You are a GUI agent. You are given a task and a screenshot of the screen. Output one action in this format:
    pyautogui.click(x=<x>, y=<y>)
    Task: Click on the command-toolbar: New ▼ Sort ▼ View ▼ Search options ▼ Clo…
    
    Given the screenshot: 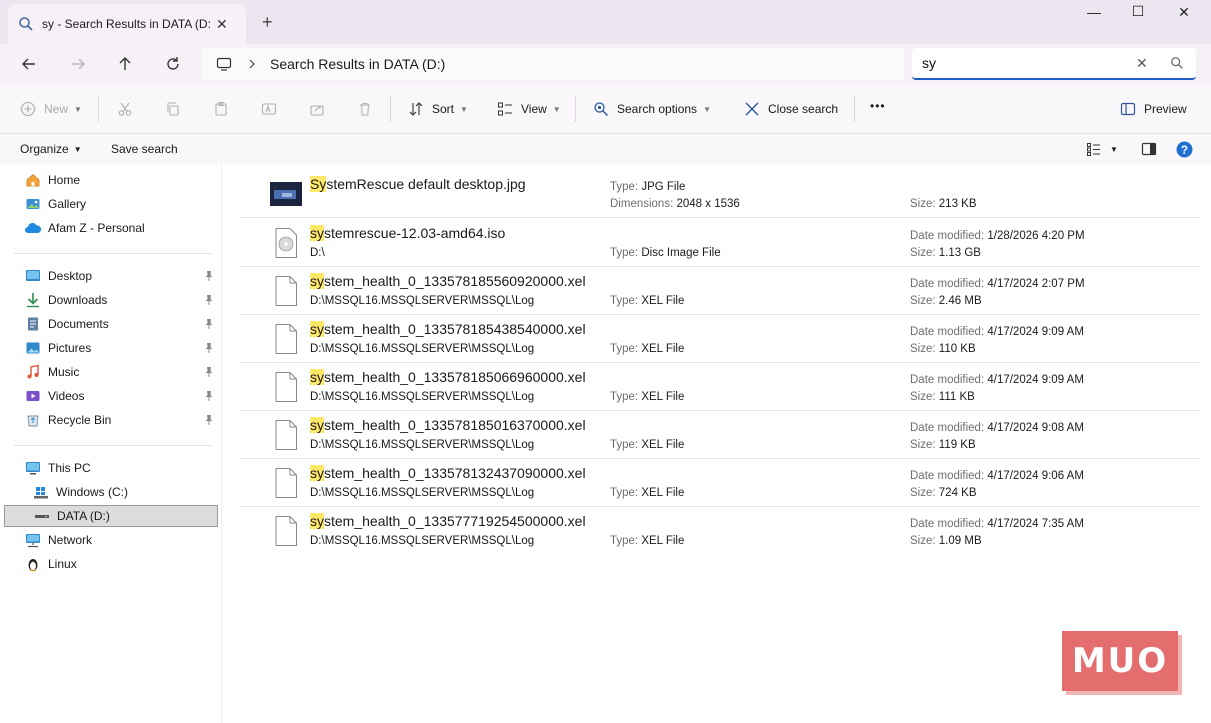 What is the action you would take?
    pyautogui.click(x=605, y=109)
    